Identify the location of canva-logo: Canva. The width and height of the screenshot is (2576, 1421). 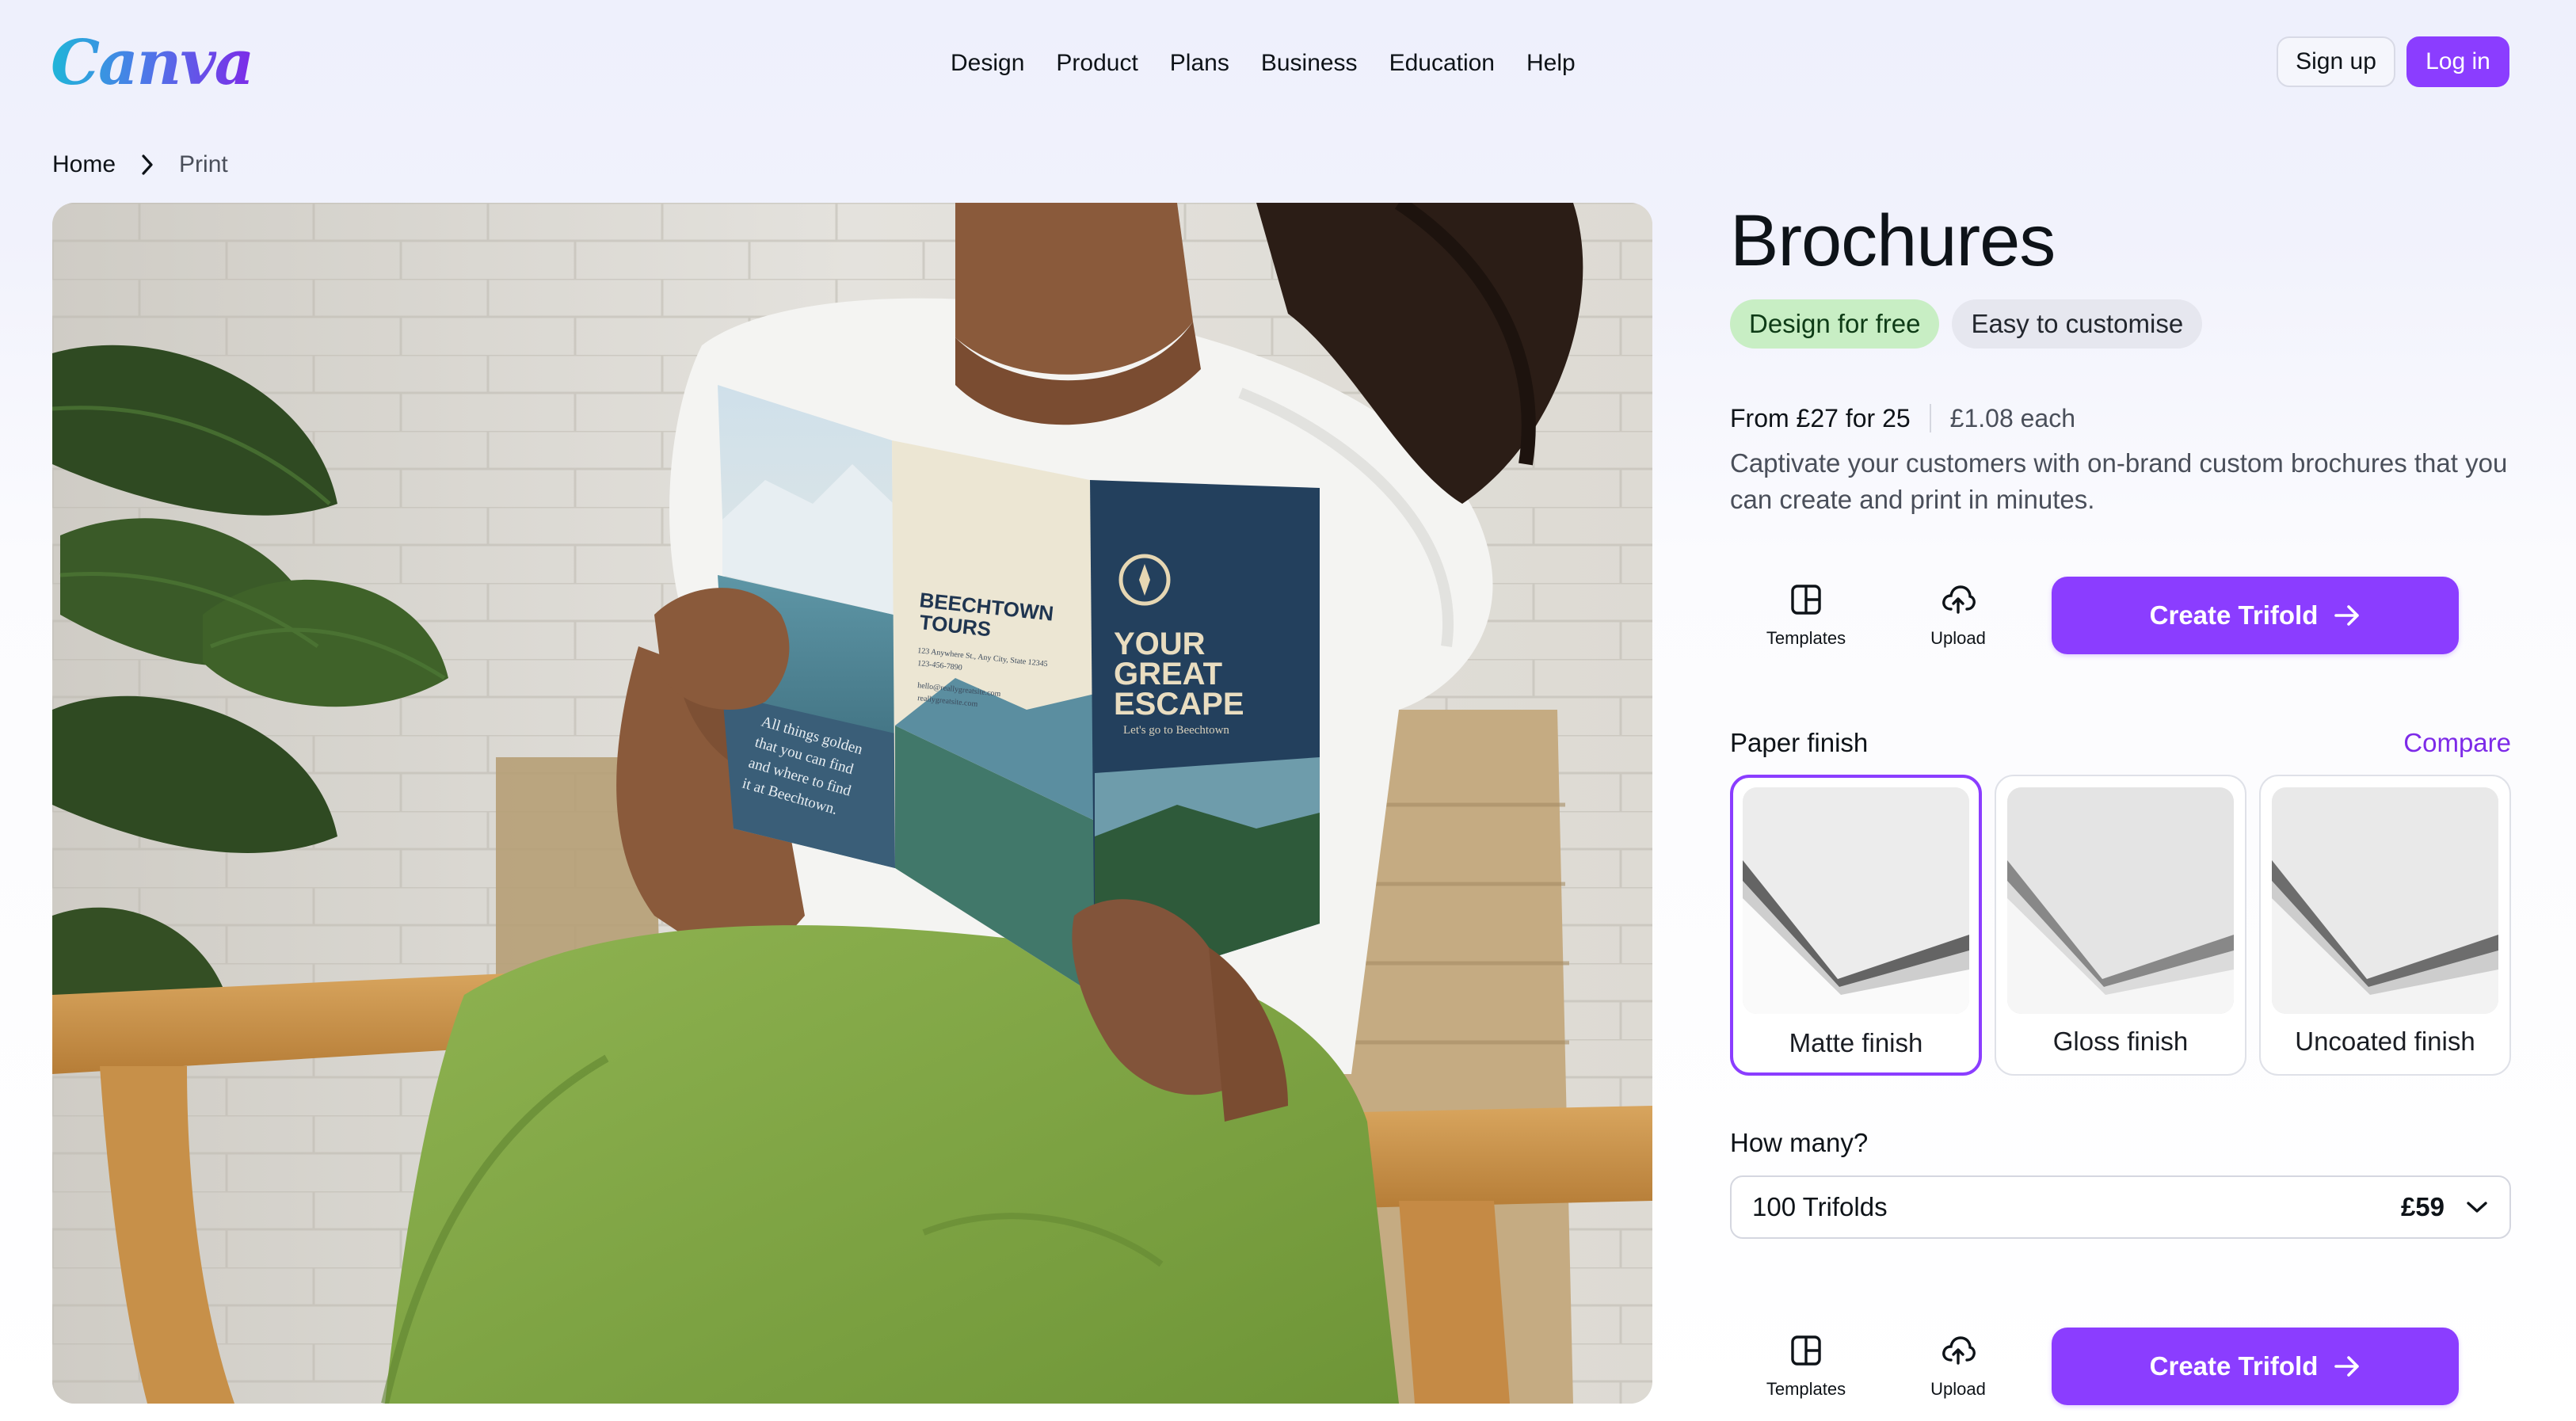
(153, 63).